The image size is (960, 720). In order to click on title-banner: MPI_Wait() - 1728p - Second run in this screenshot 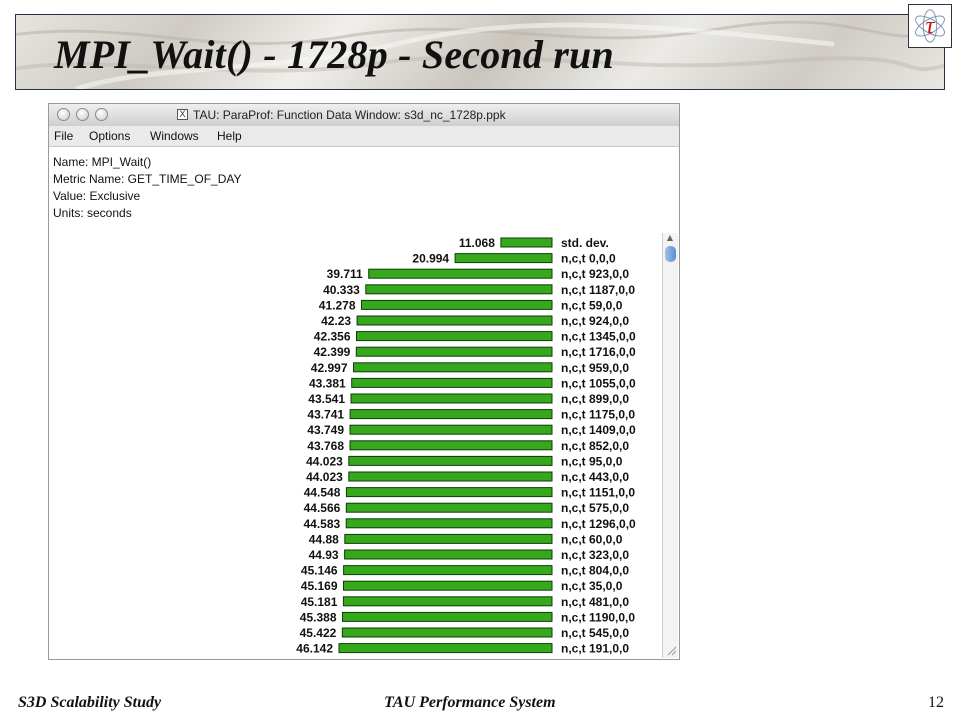, I will do `click(480, 52)`.